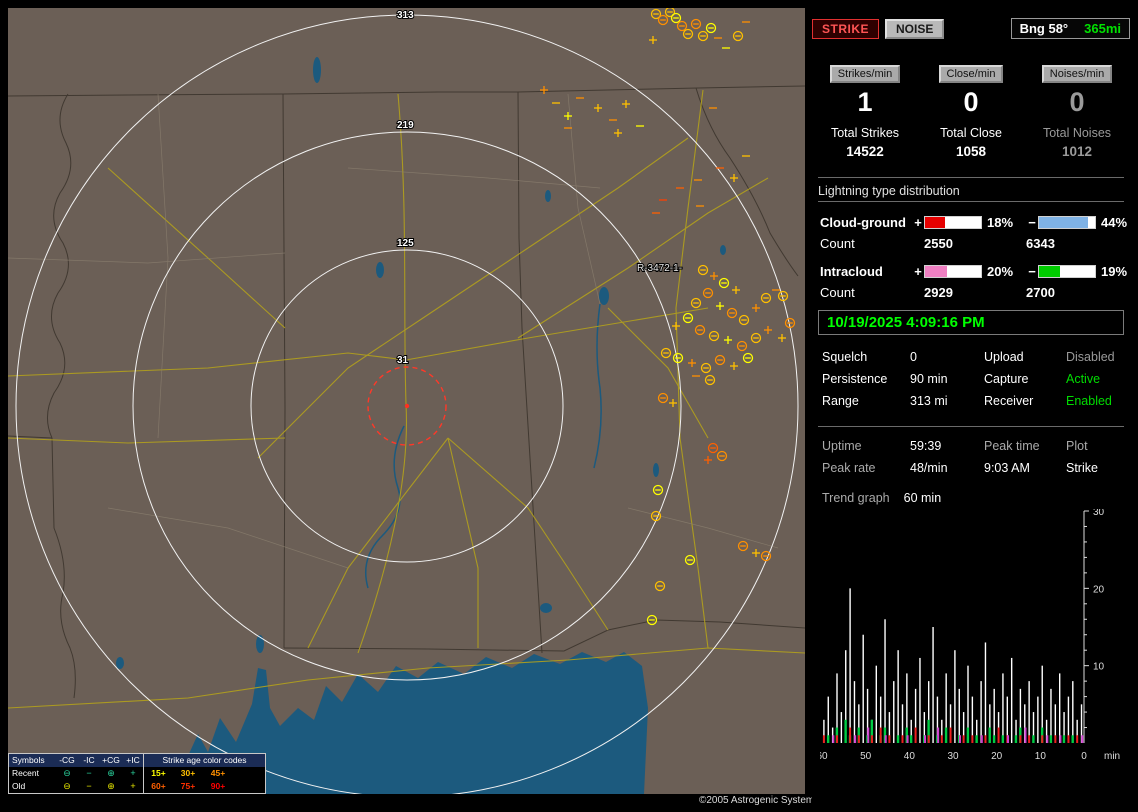 The width and height of the screenshot is (1138, 812). What do you see at coordinates (218, 773) in the screenshot?
I see `age-45: 45+` at bounding box center [218, 773].